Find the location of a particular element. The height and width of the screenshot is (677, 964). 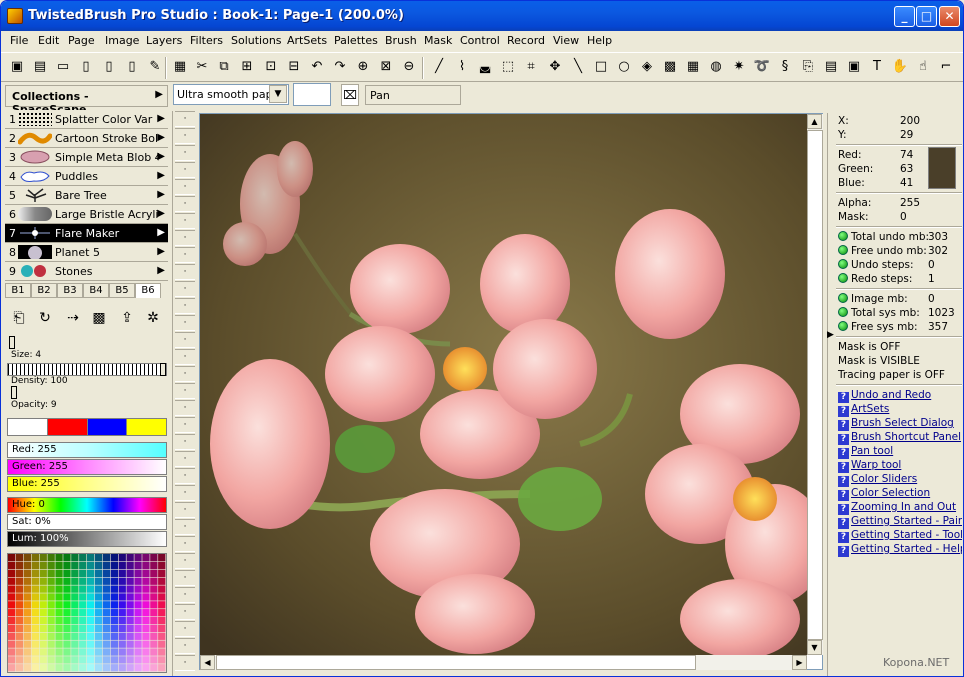

menu-control: Control is located at coordinates (480, 40).